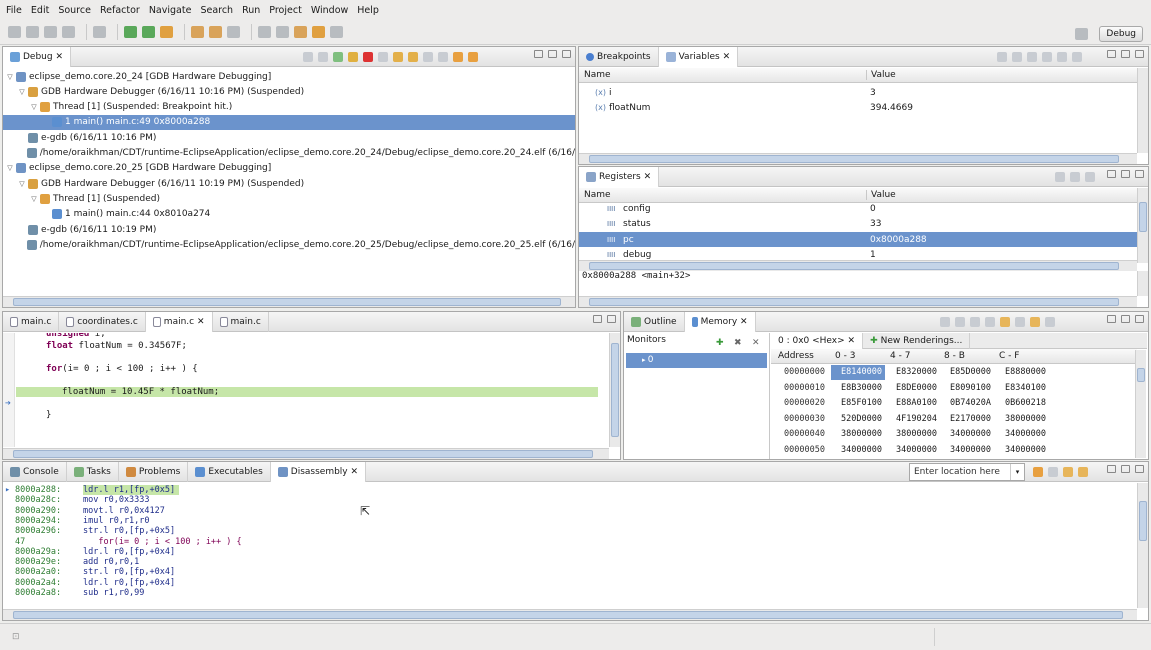 The width and height of the screenshot is (1151, 650). What do you see at coordinates (967, 419) in the screenshot?
I see `memory-cell: E2170000` at bounding box center [967, 419].